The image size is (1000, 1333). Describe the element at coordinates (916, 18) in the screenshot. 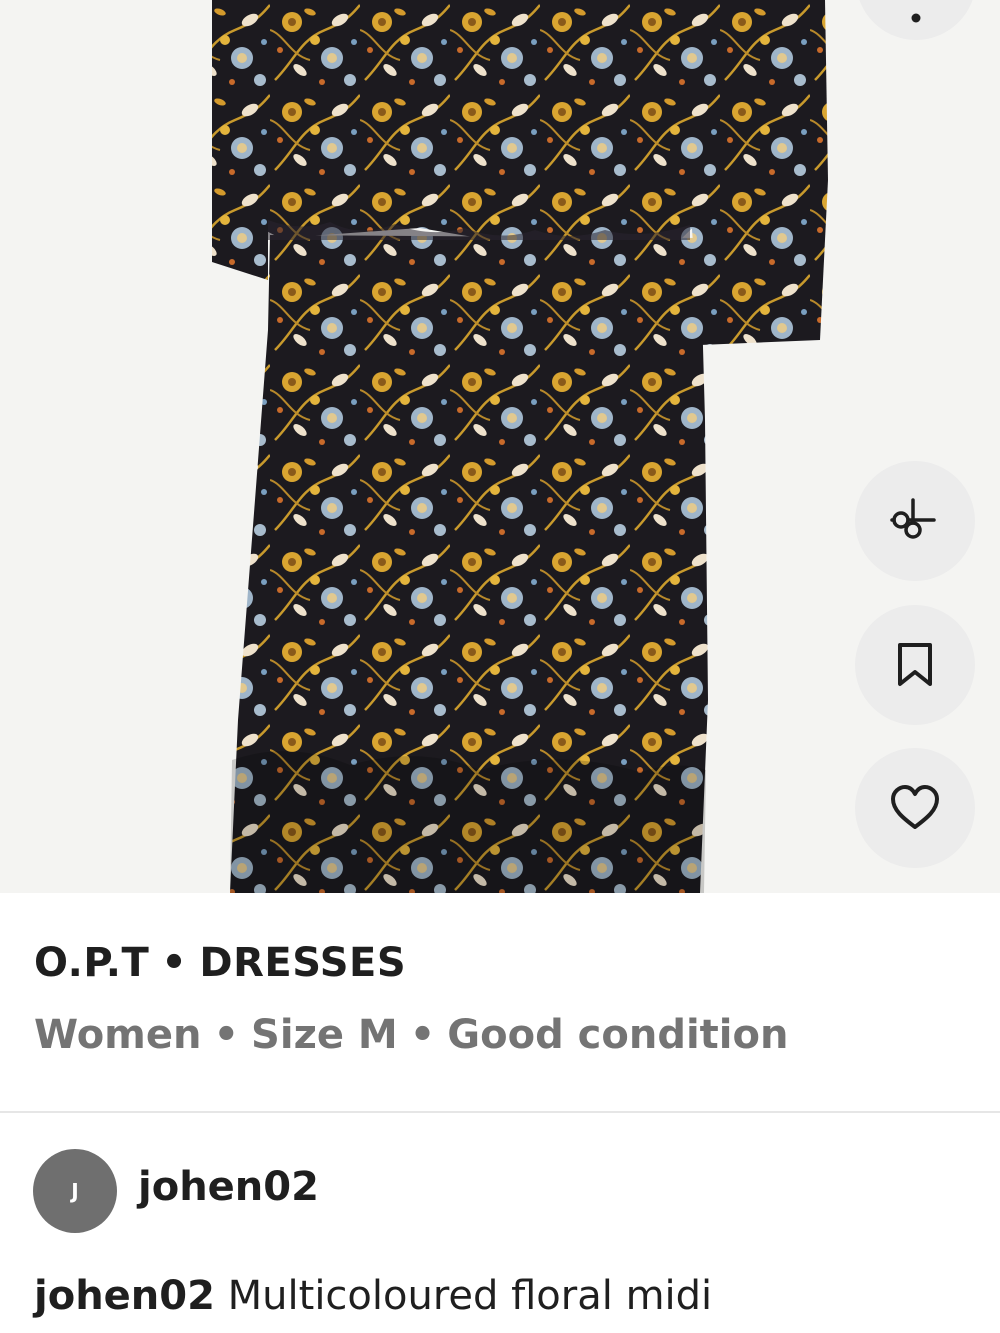

I see `more-icon` at that location.